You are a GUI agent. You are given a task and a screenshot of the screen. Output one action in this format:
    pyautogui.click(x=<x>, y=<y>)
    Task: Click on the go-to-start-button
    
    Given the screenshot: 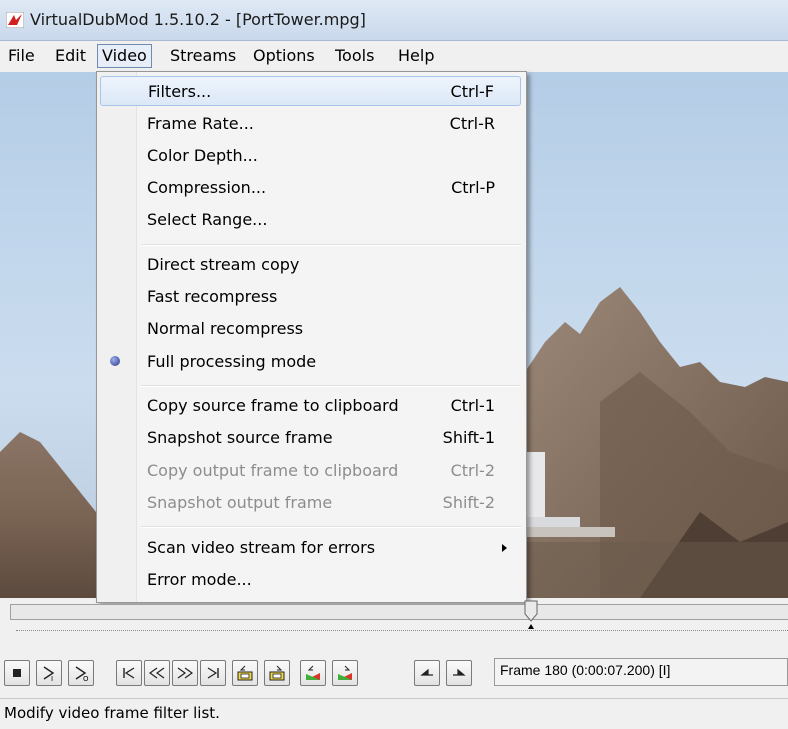 What is the action you would take?
    pyautogui.click(x=129, y=673)
    